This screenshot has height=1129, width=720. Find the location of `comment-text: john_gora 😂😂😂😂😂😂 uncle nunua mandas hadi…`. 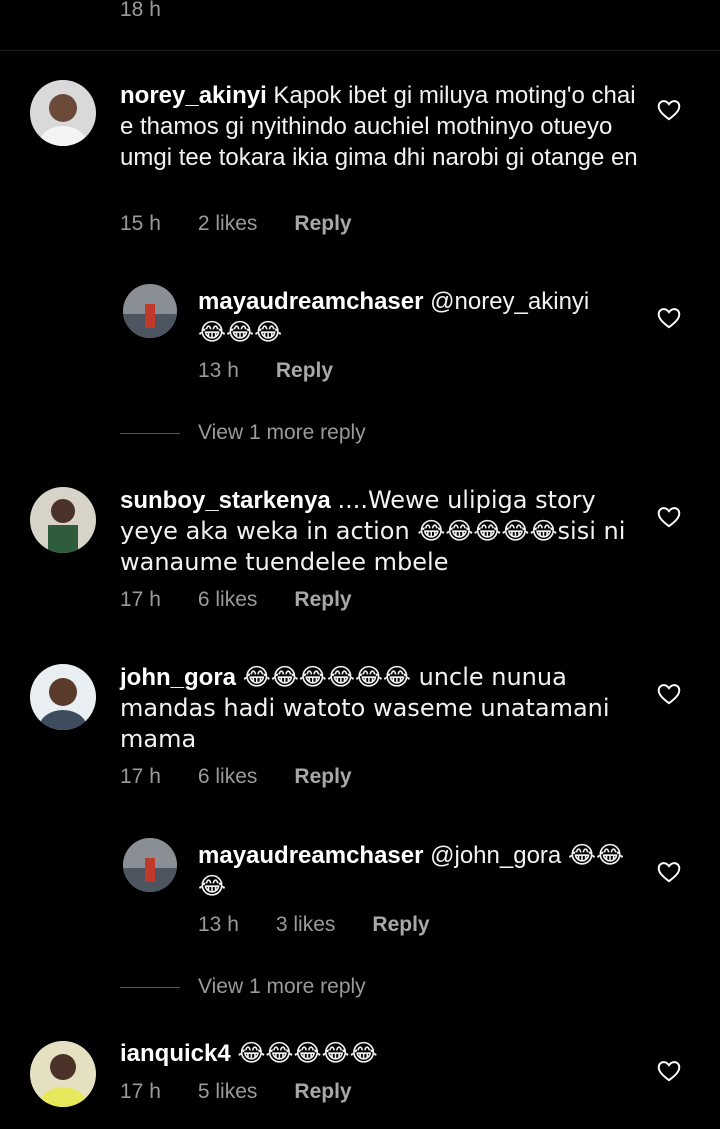

comment-text: john_gora 😂😂😂😂😂😂 uncle nunua mandas hadi… is located at coordinates (380, 708).